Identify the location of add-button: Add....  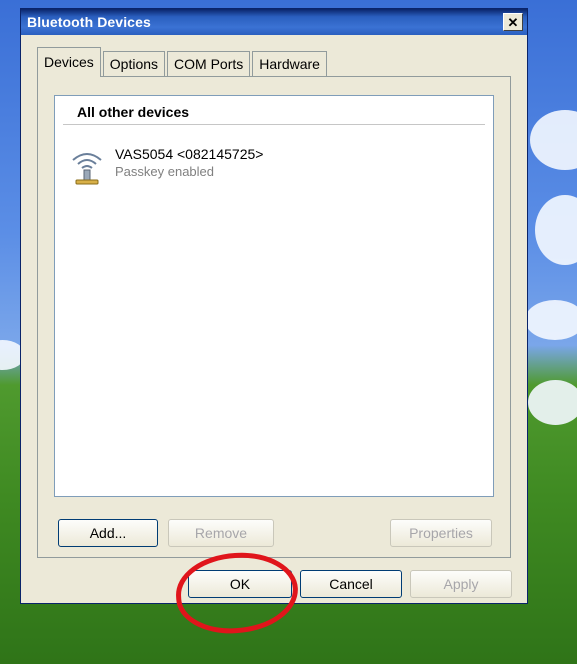
(108, 533).